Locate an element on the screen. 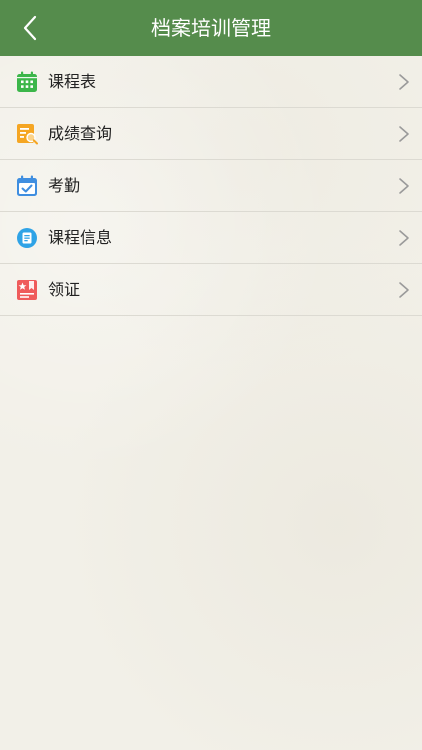  menu-item-label: 课程表 is located at coordinates (72, 81).